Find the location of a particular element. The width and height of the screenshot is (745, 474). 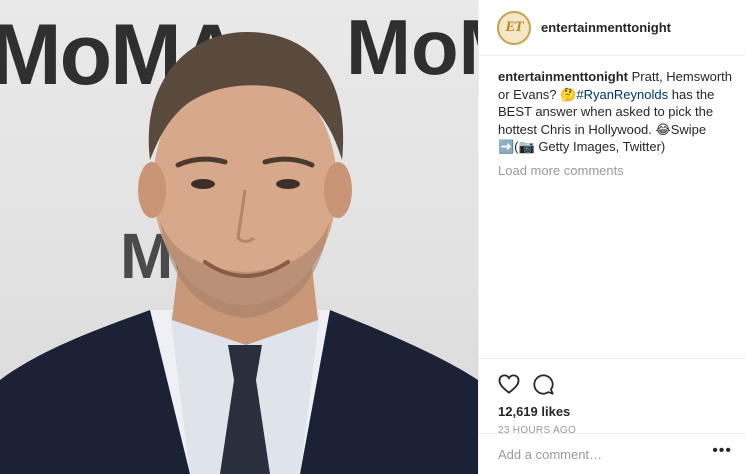

action-bar is located at coordinates (612, 378).